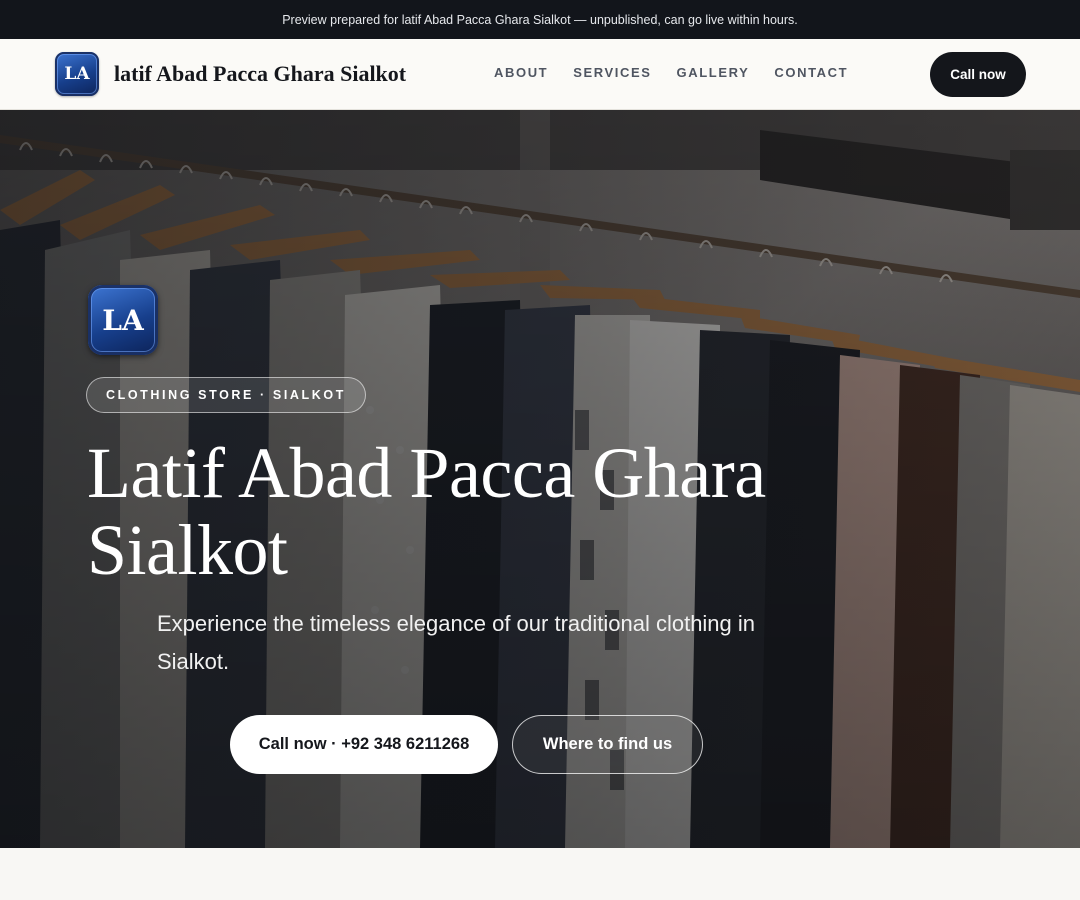  I want to click on nav-item-about: ABOUT, so click(521, 72).